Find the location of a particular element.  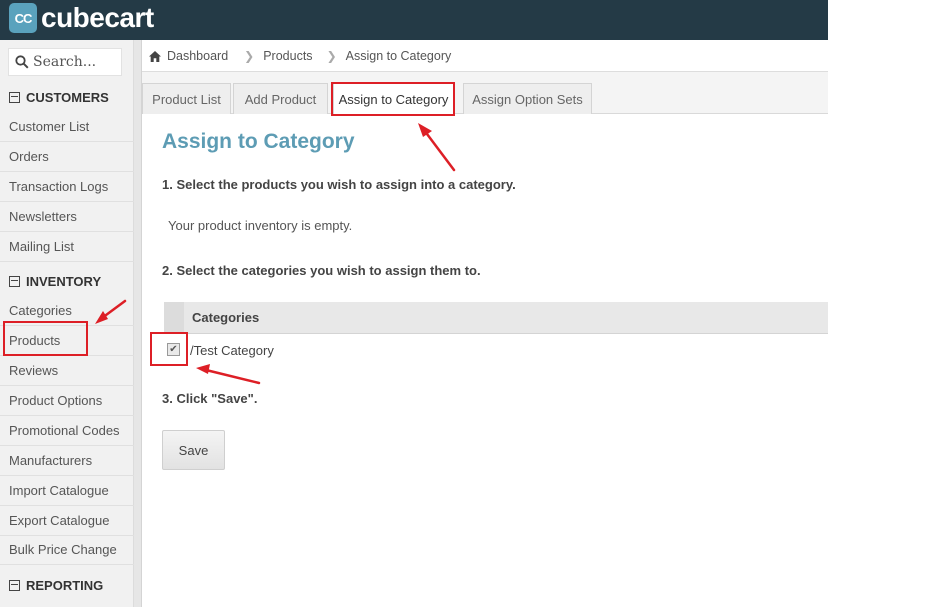

arrow-to-tab is located at coordinates (439, 150).